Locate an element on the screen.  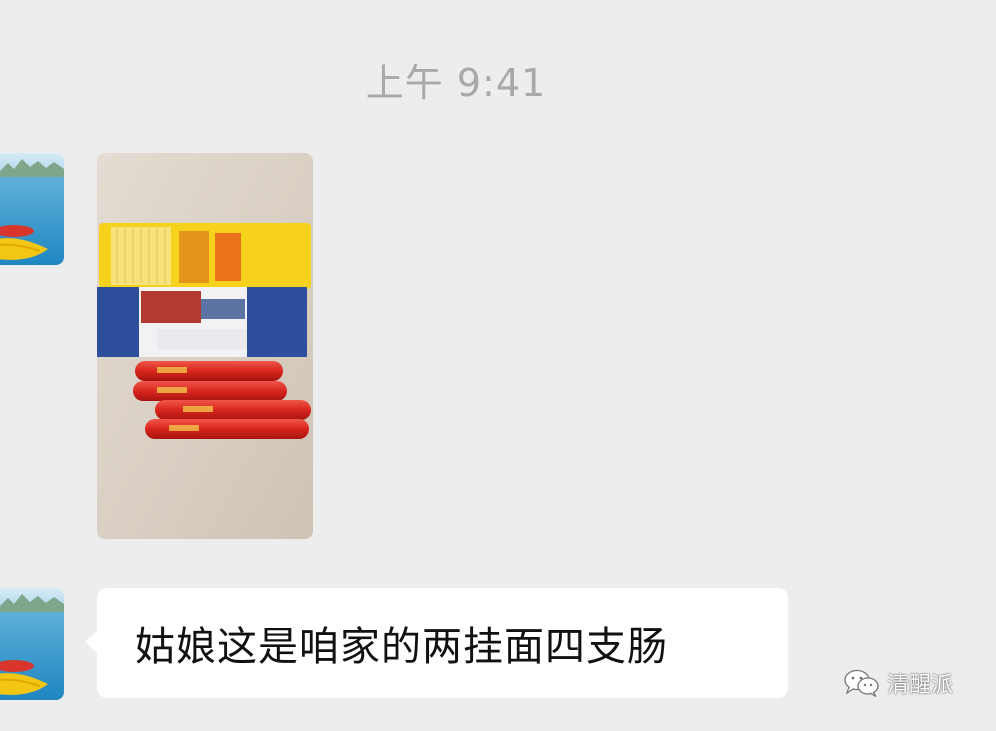
message-text: 姑娘这是咱家的两挂面四支肠 is located at coordinates (401, 647).